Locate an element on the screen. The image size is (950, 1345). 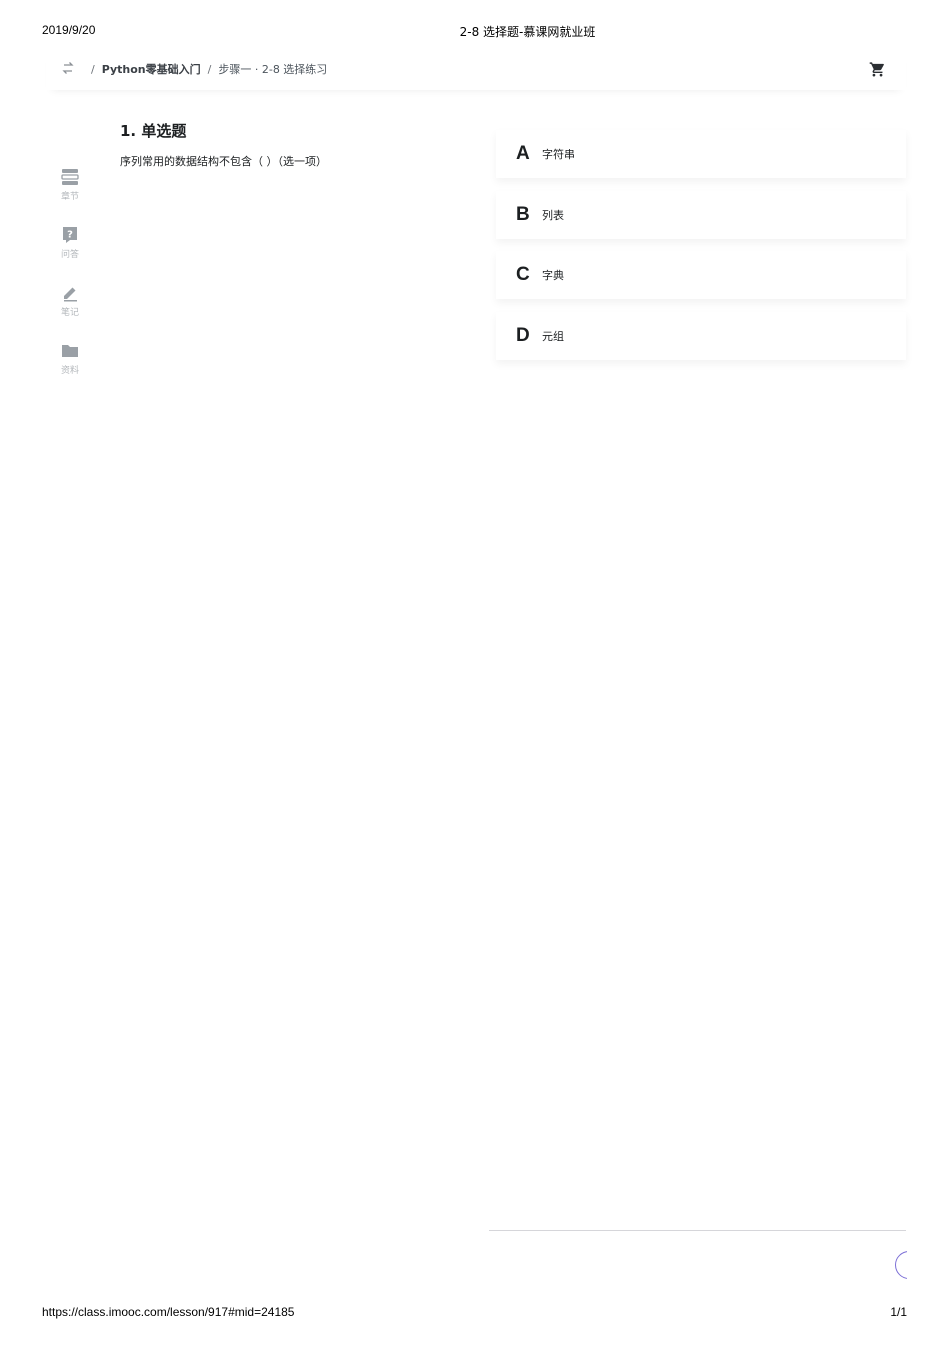
breadcrumb: / Python零基础入门 / 步骤一 · 2-8 选择练习 is located at coordinates (205, 69).